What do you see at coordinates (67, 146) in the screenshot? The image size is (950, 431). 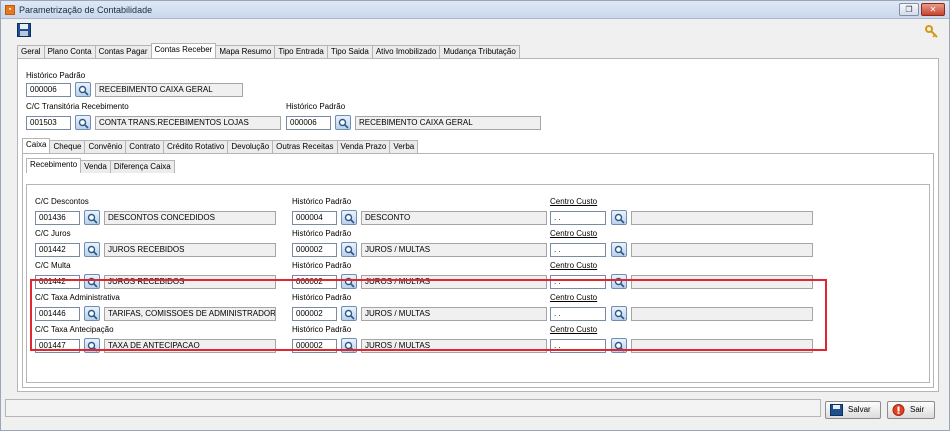 I see `tab-cheque: Cheque` at bounding box center [67, 146].